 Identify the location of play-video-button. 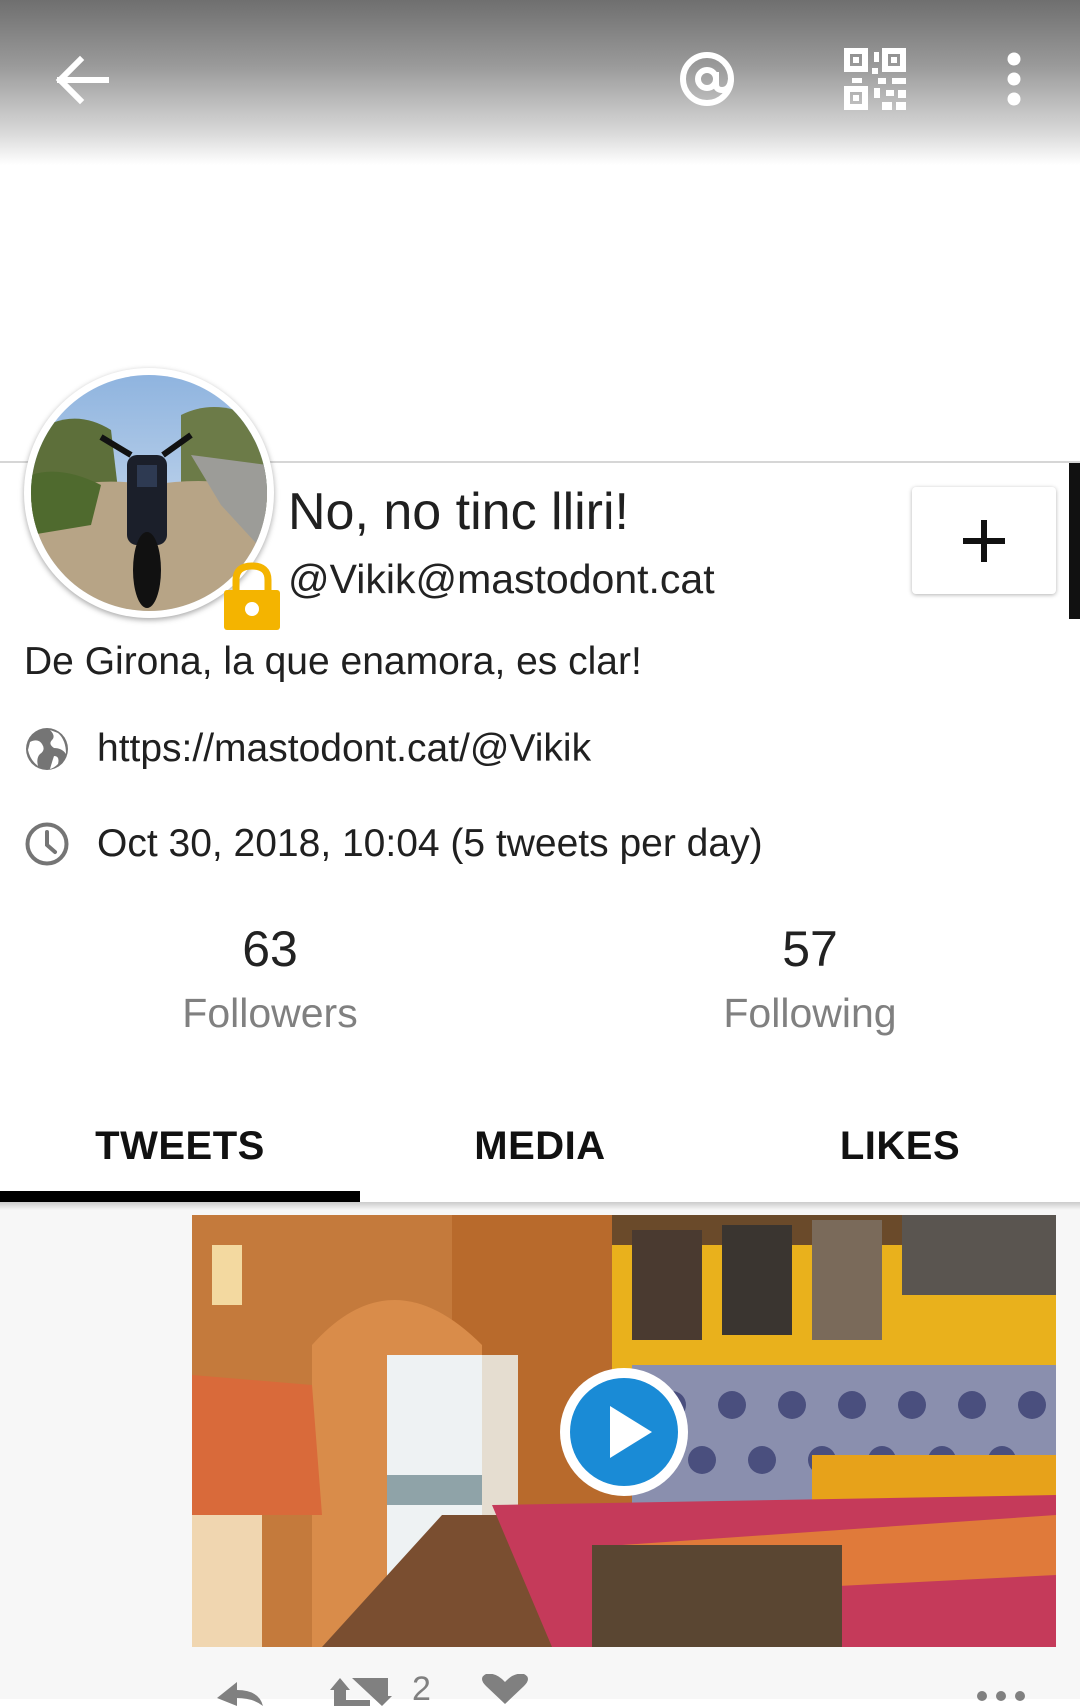
(624, 1432).